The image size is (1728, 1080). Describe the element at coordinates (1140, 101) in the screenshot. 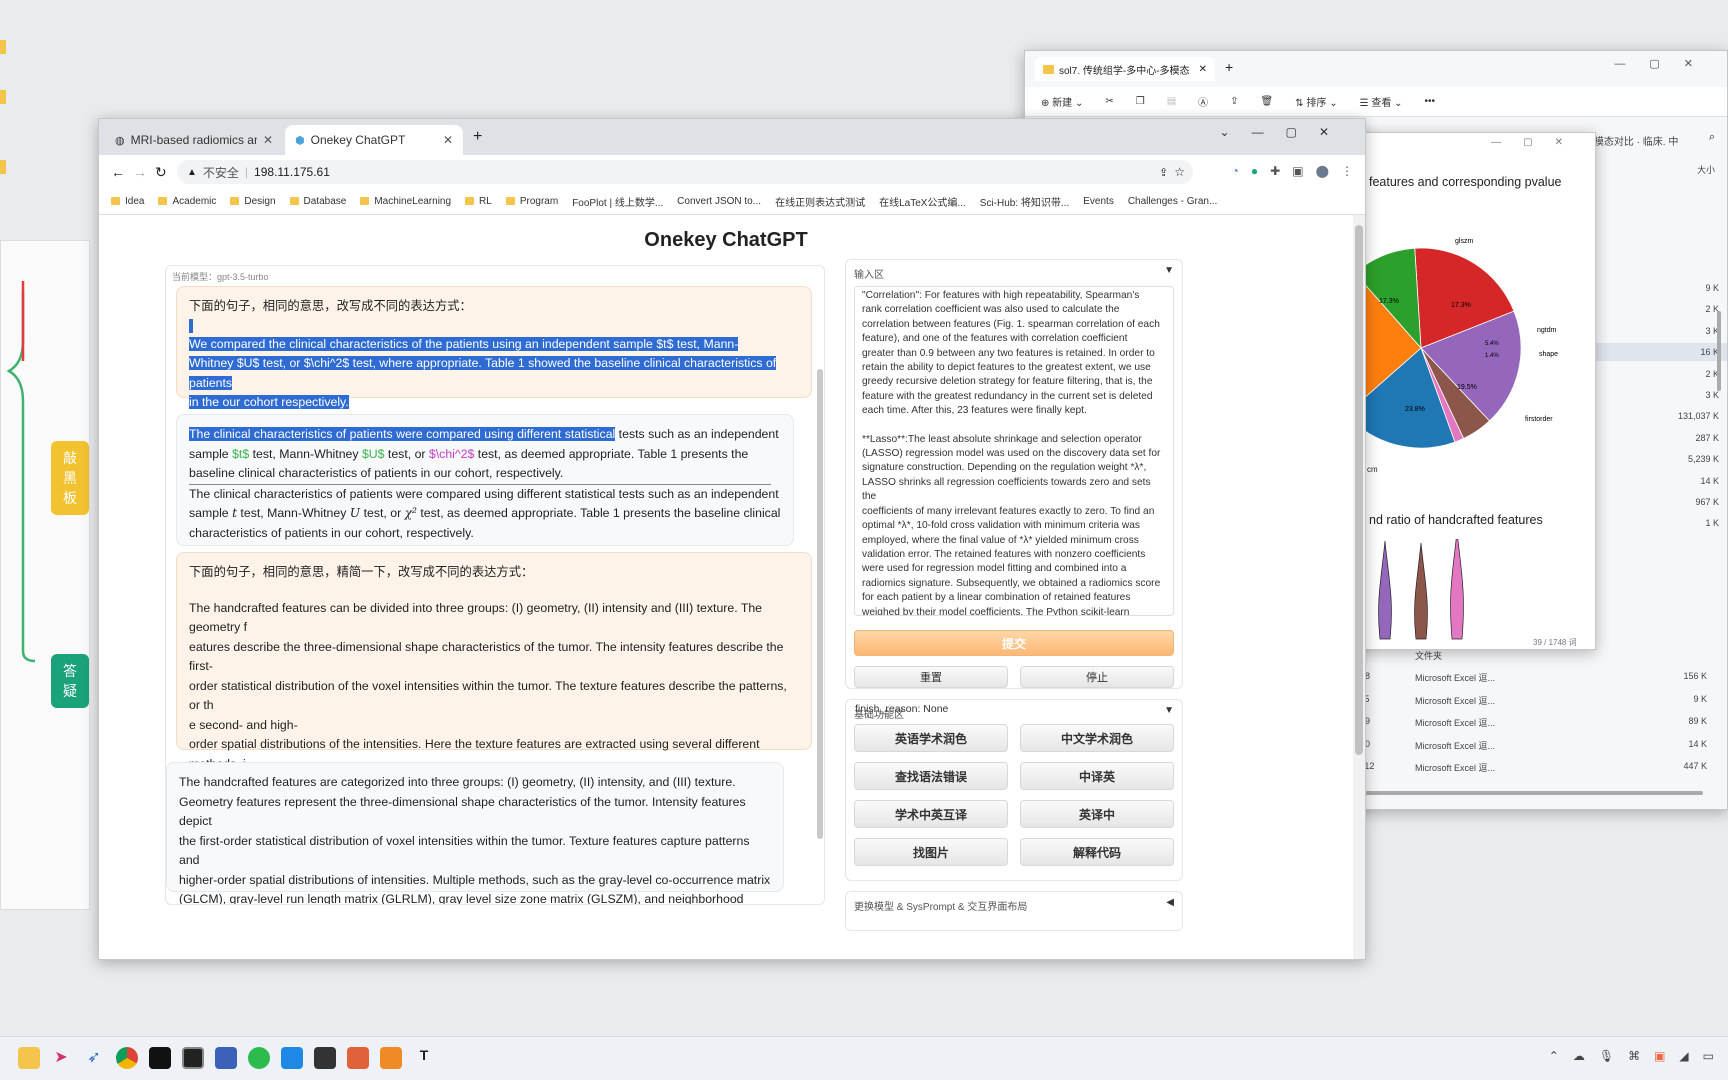

I see `copy-icon: ❐` at that location.